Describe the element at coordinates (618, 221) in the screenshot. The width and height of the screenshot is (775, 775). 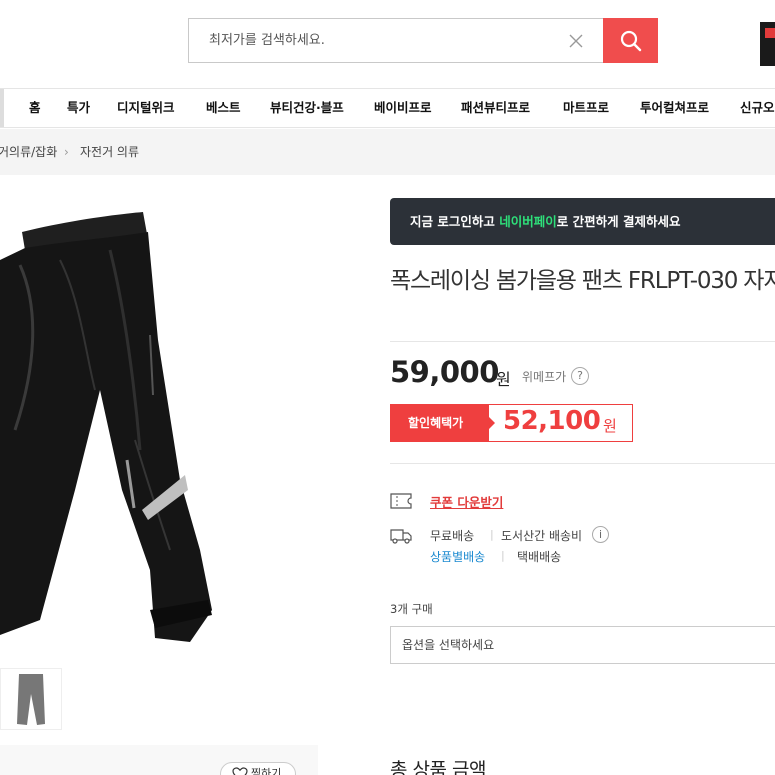
I see `banner-text-suffix: 로 간편하게 결제하세요` at that location.